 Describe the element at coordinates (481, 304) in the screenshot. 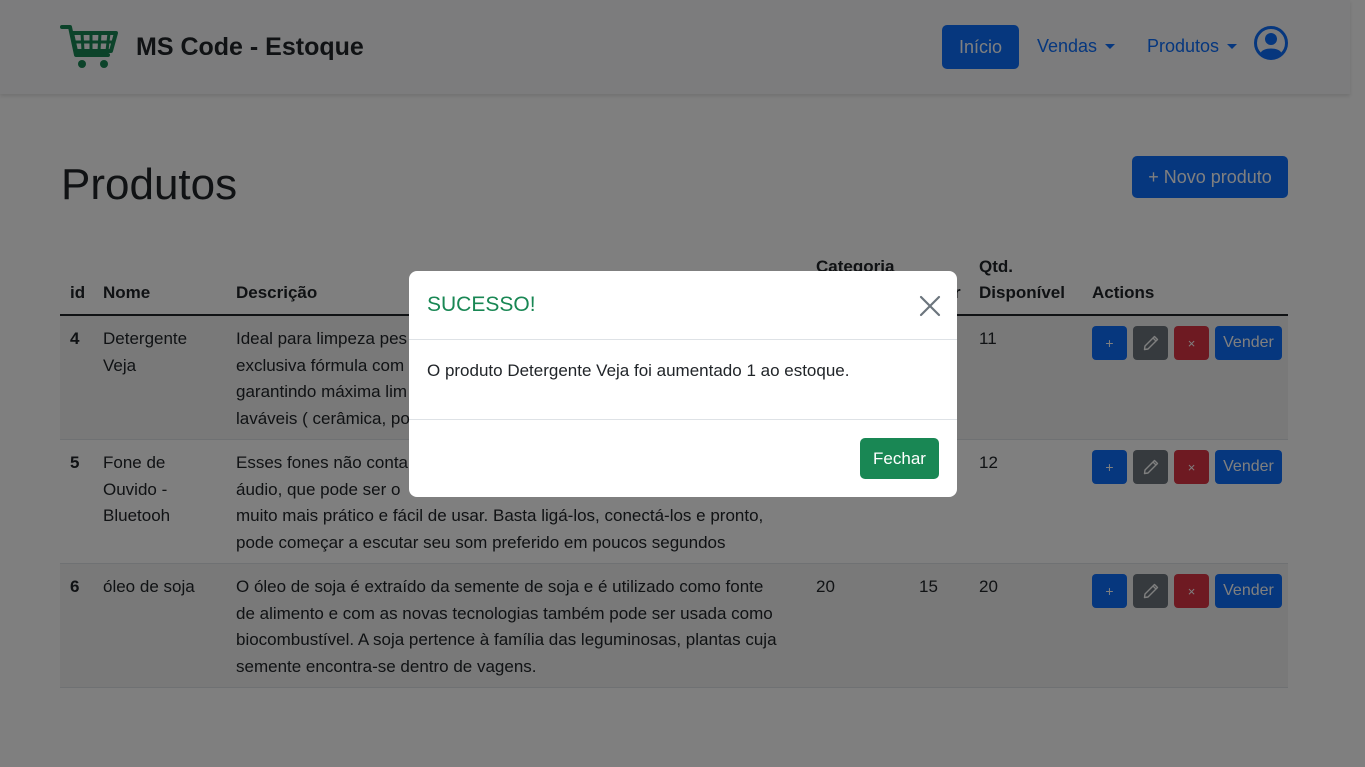

I see `modal-title: SUCESSO!` at that location.